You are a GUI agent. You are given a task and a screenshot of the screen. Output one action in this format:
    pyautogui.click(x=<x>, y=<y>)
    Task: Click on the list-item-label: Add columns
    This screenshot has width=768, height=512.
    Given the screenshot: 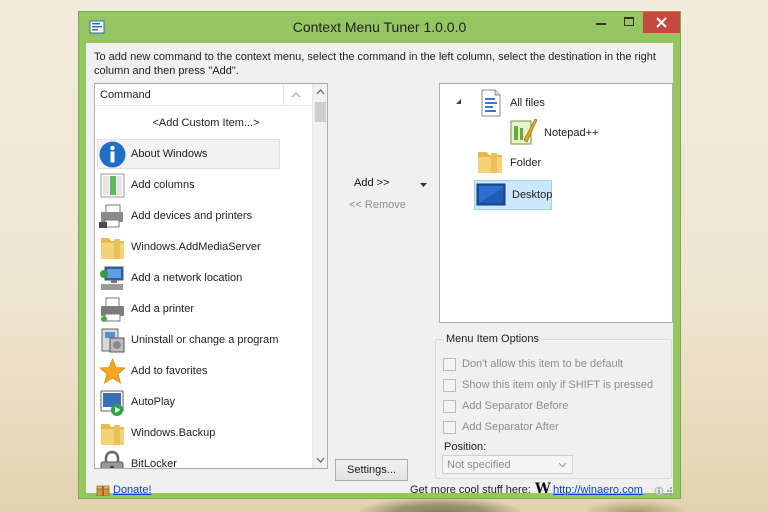 What is the action you would take?
    pyautogui.click(x=163, y=185)
    